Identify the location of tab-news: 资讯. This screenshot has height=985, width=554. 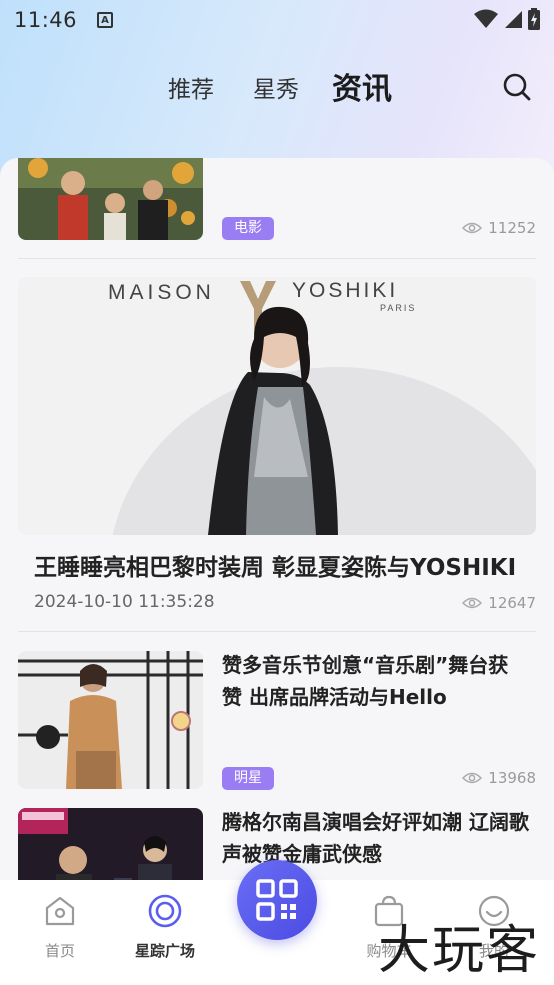
(362, 86).